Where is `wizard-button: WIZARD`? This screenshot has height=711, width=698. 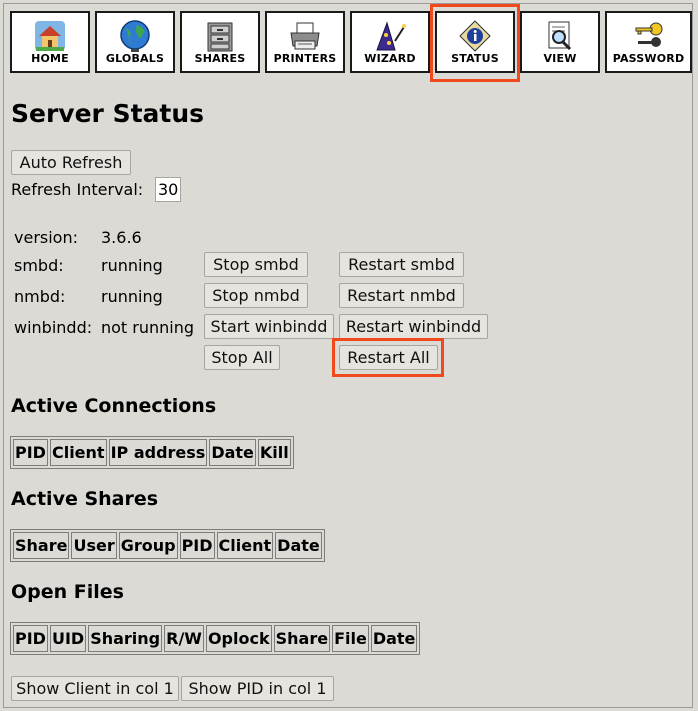 wizard-button: WIZARD is located at coordinates (390, 42).